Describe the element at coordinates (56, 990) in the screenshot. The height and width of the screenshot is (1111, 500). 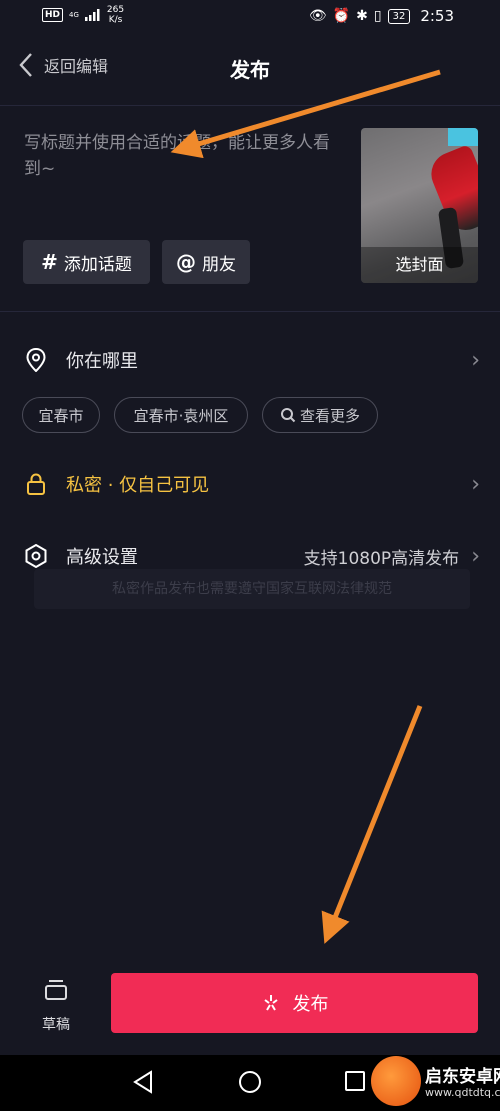
I see `drafts-box-icon` at that location.